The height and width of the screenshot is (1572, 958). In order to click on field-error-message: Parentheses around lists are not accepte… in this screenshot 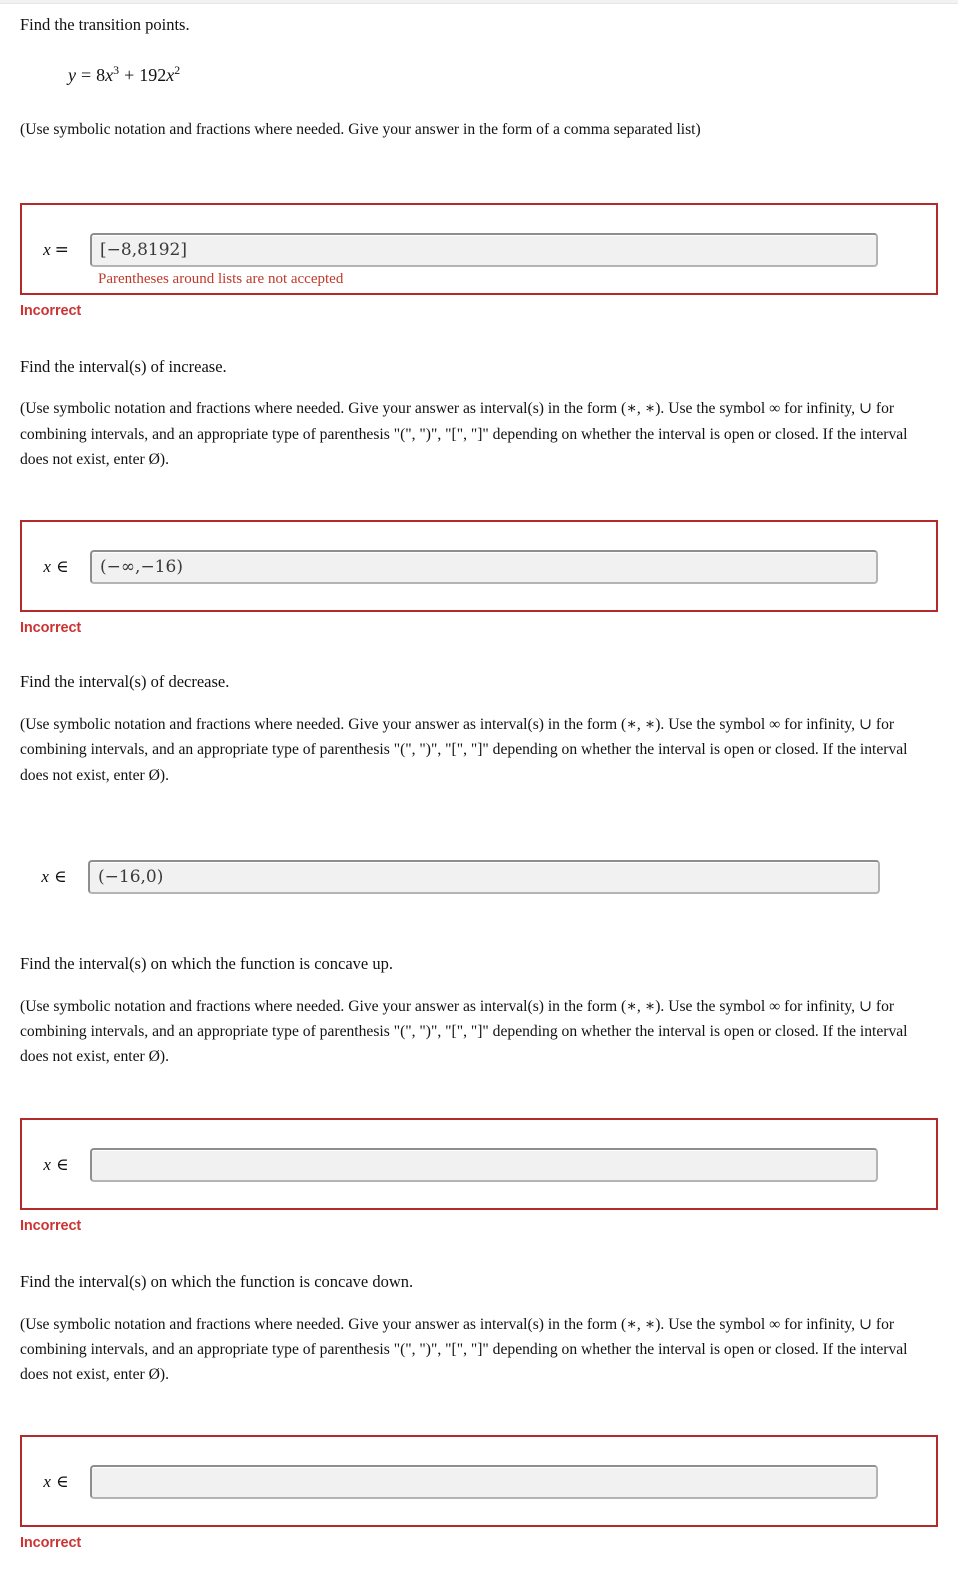, I will do `click(221, 278)`.